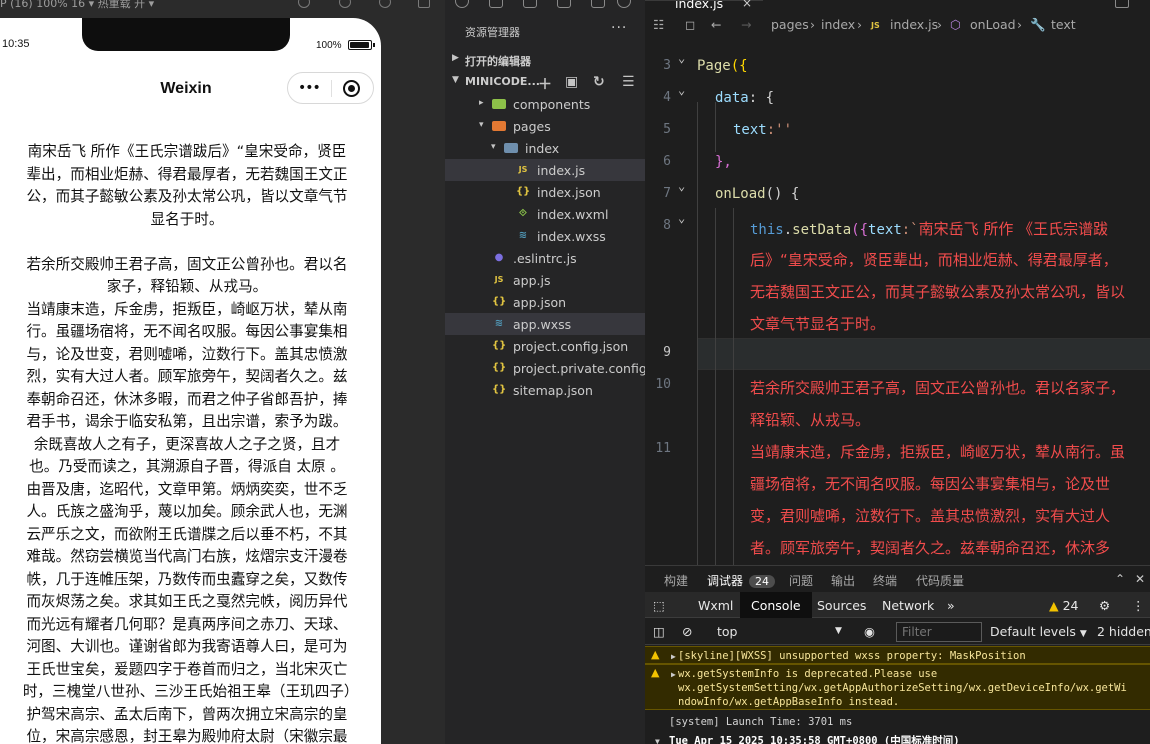 The image size is (1150, 744). Describe the element at coordinates (424, 4) in the screenshot. I see `detach-icon` at that location.